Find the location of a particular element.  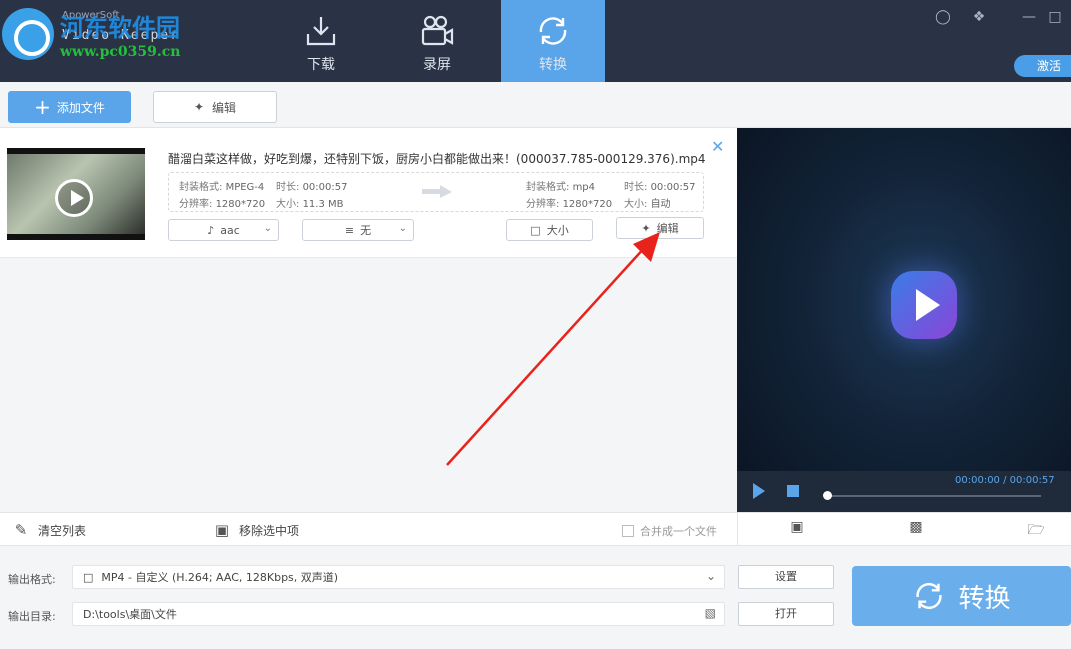

open-button: 打开 is located at coordinates (786, 614).